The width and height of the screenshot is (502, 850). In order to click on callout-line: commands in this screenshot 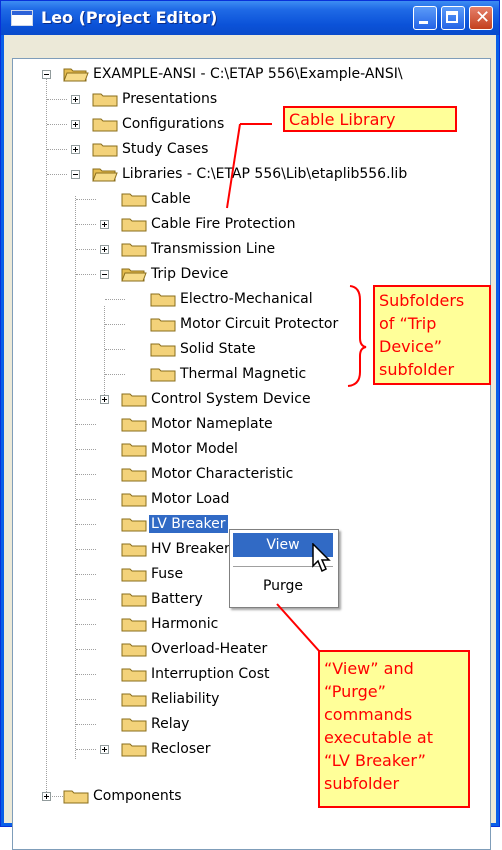, I will do `click(368, 714)`.